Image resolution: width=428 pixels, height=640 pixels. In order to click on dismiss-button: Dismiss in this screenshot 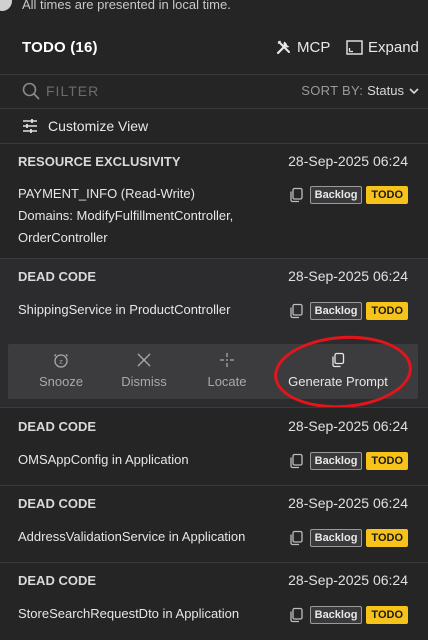, I will do `click(144, 371)`.